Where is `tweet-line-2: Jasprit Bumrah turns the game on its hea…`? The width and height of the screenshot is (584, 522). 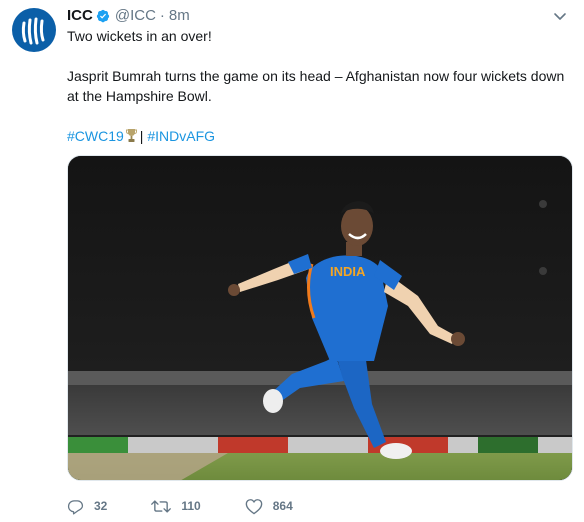 tweet-line-2: Jasprit Bumrah turns the game on its hea… is located at coordinates (316, 86).